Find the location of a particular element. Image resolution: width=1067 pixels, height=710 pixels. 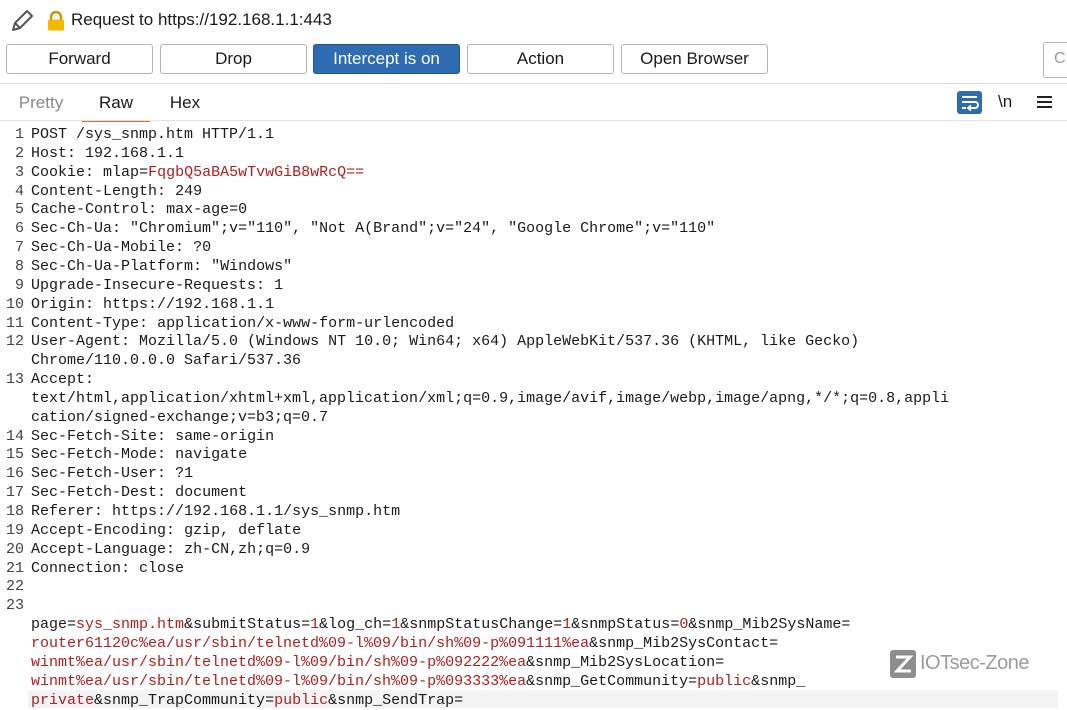

cookie-value: FqgbQ5aBA5wTvwGiB8wRcQ== is located at coordinates (256, 172).